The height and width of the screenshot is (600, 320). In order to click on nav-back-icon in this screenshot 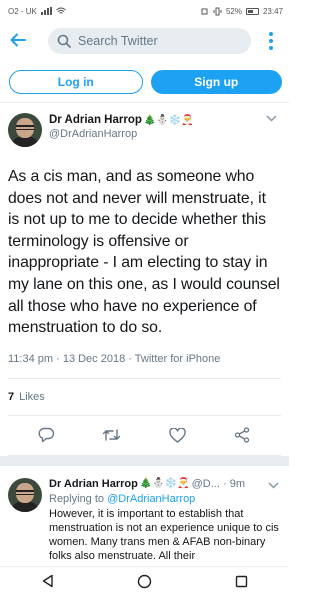, I will do `click(48, 583)`.